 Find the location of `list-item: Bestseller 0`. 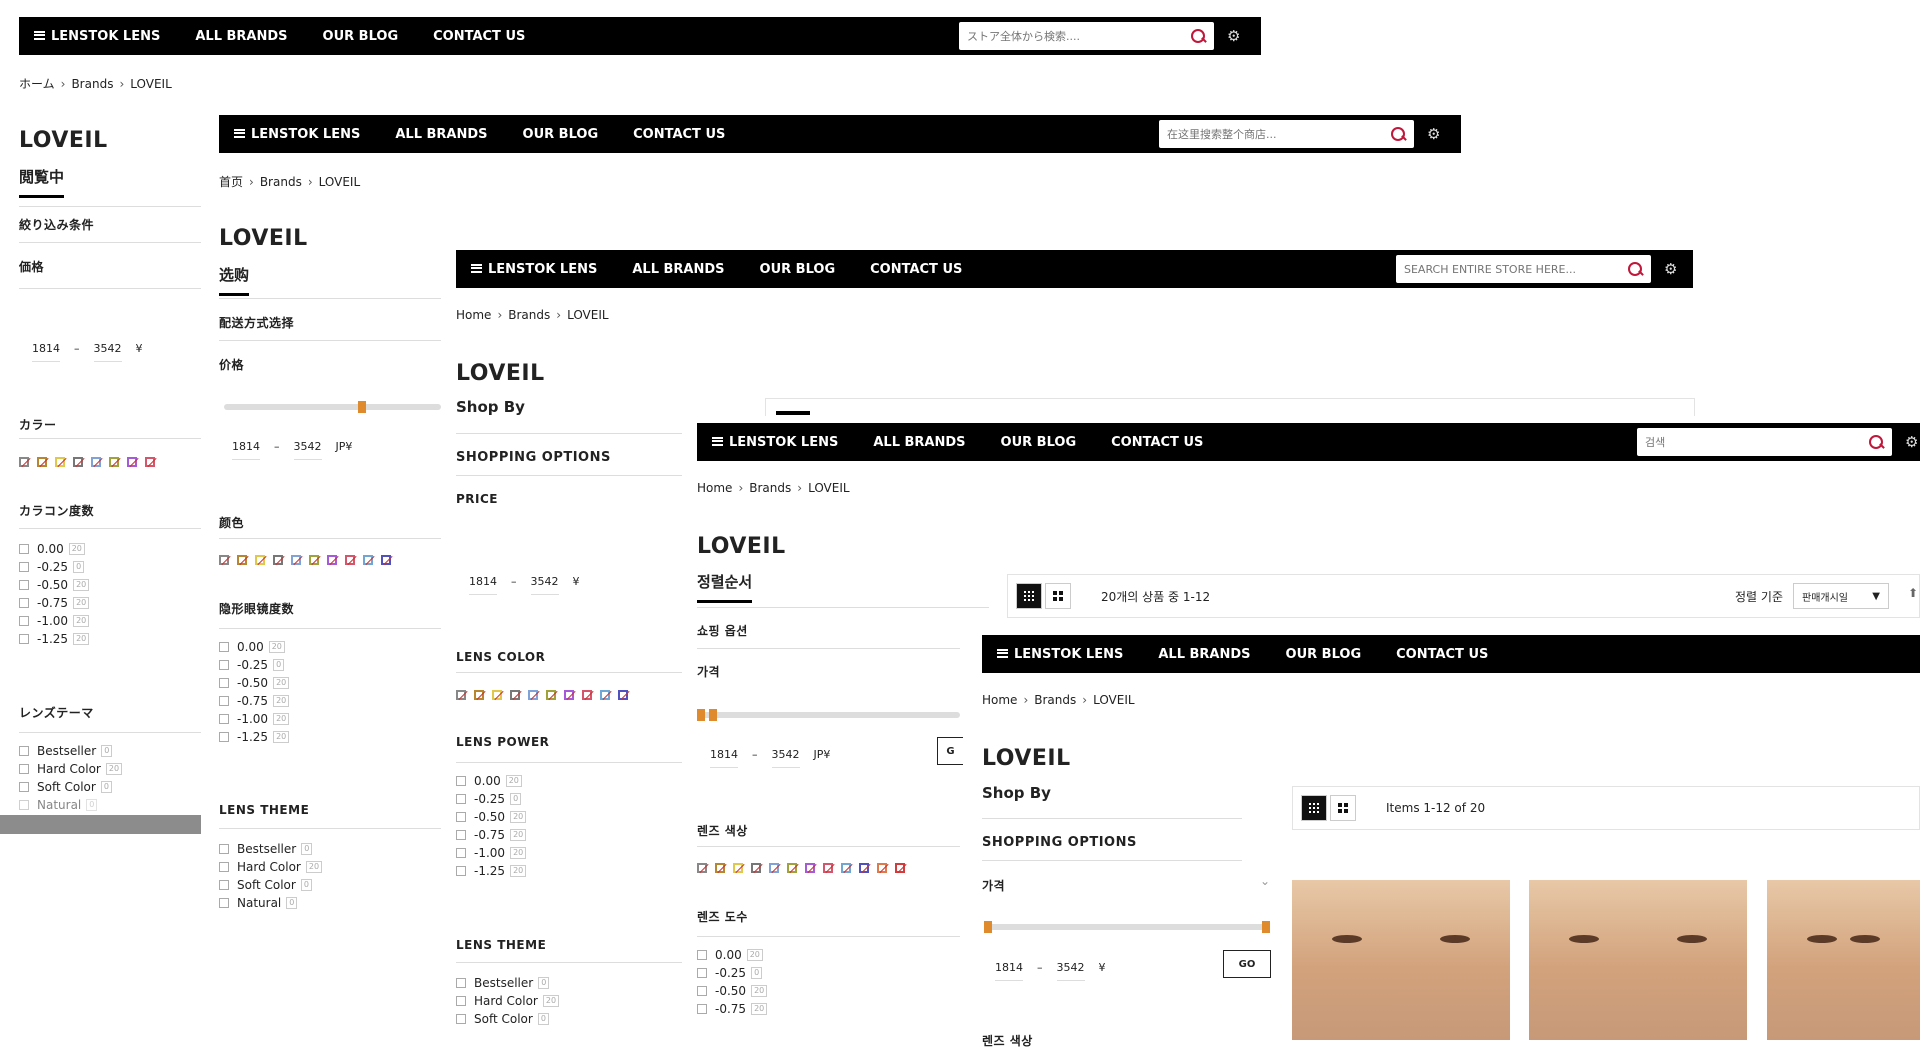

list-item: Bestseller 0 is located at coordinates (70, 751).